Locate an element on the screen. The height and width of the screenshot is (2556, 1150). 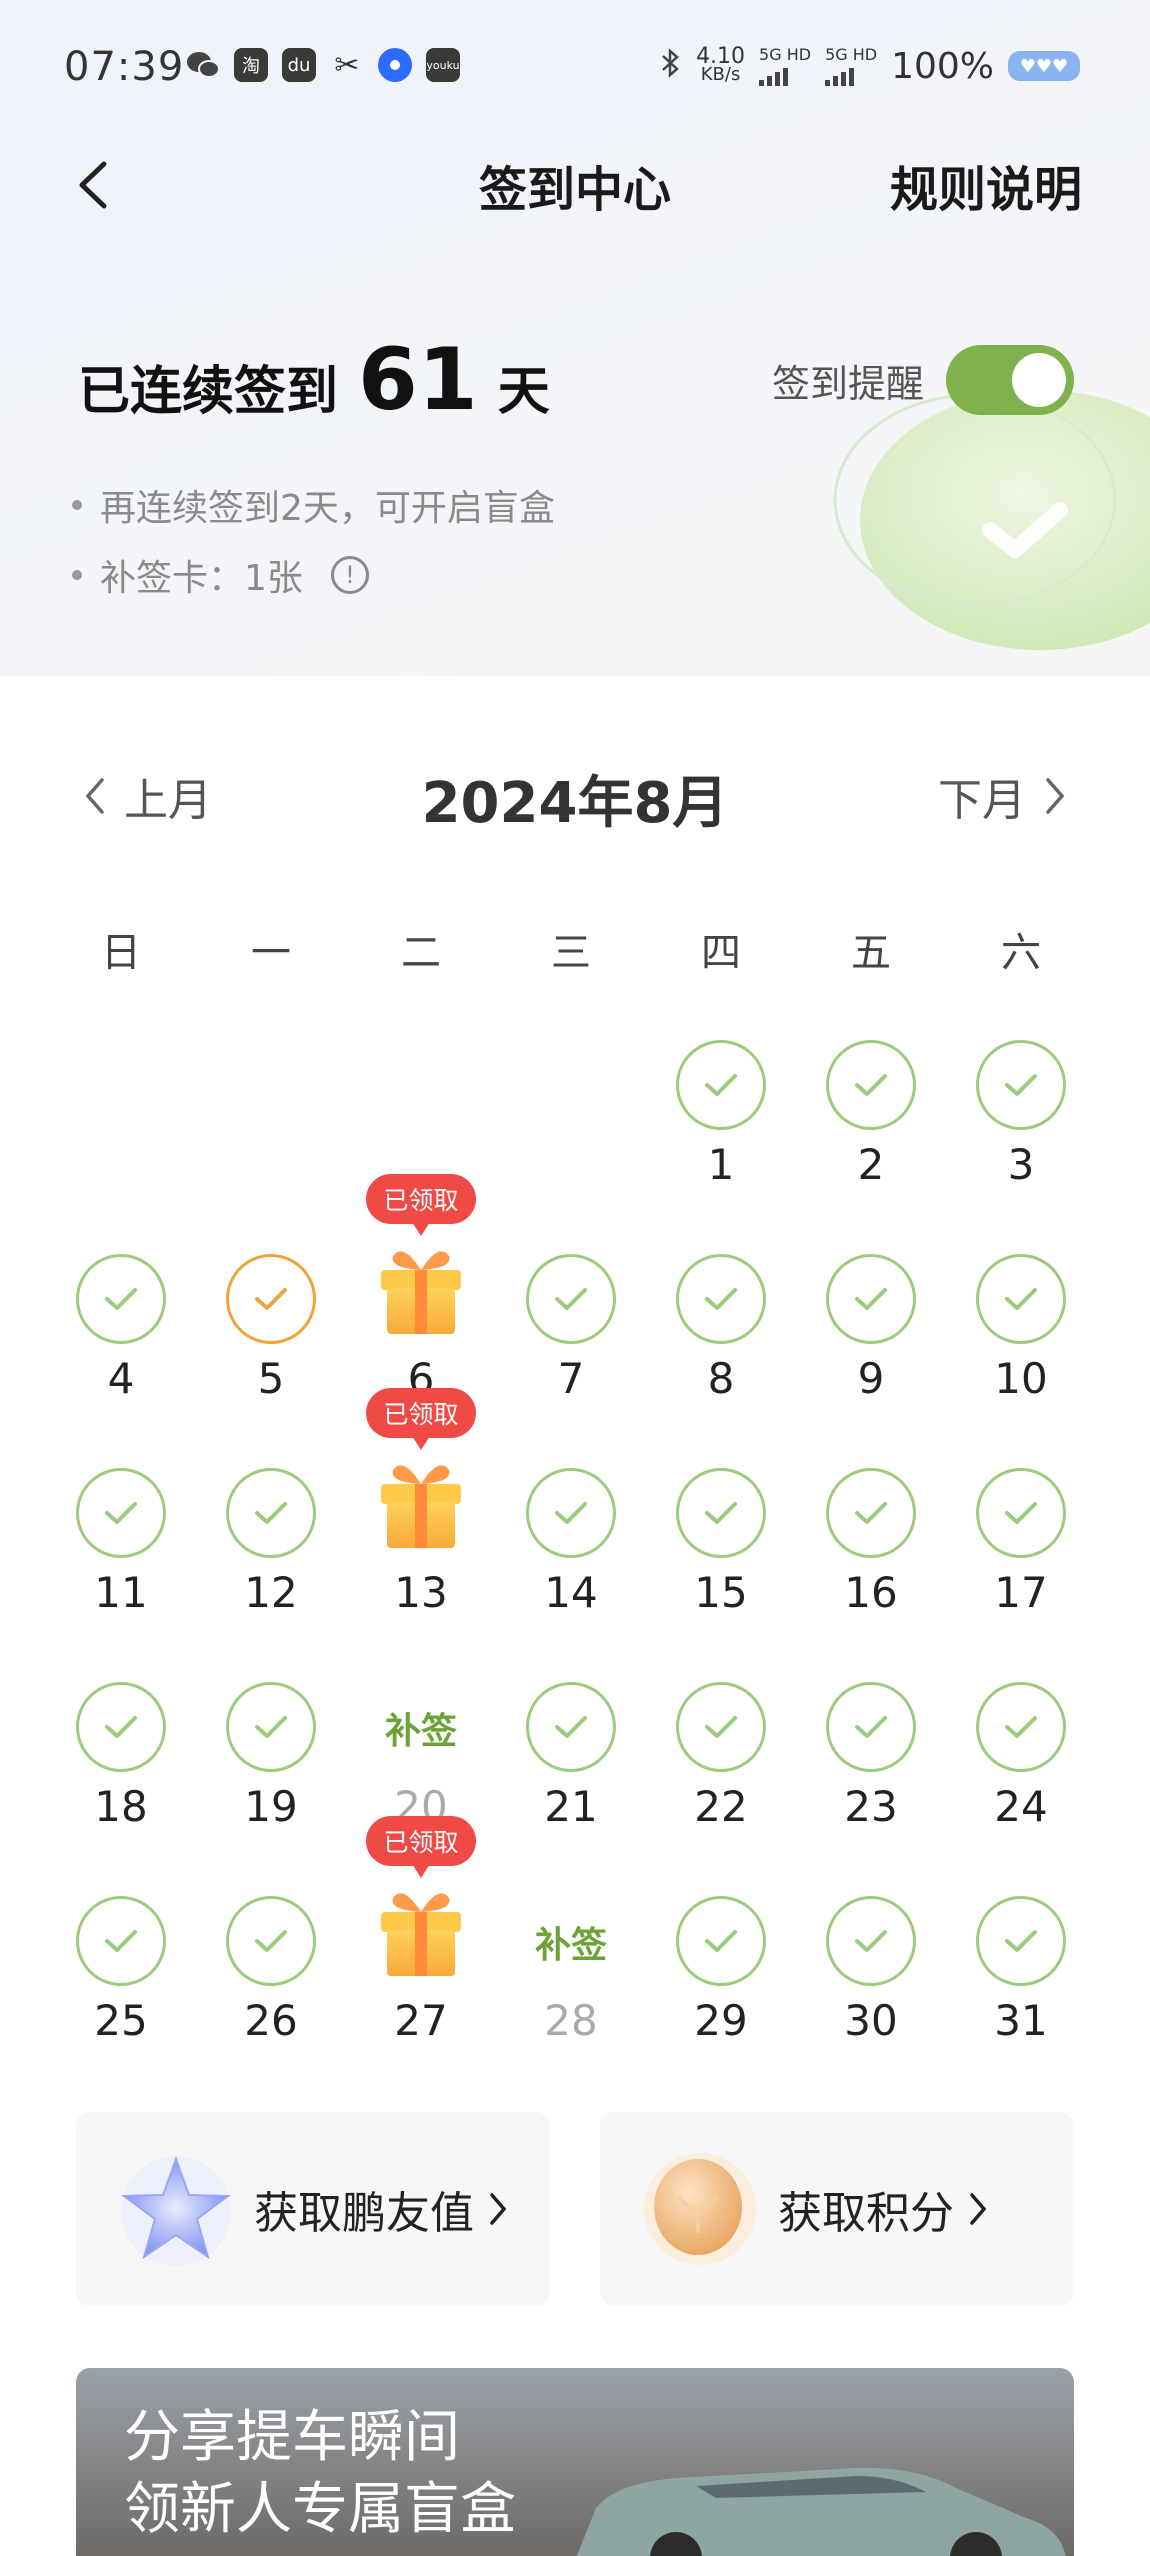
calendar-day: 15 is located at coordinates (721, 1565).